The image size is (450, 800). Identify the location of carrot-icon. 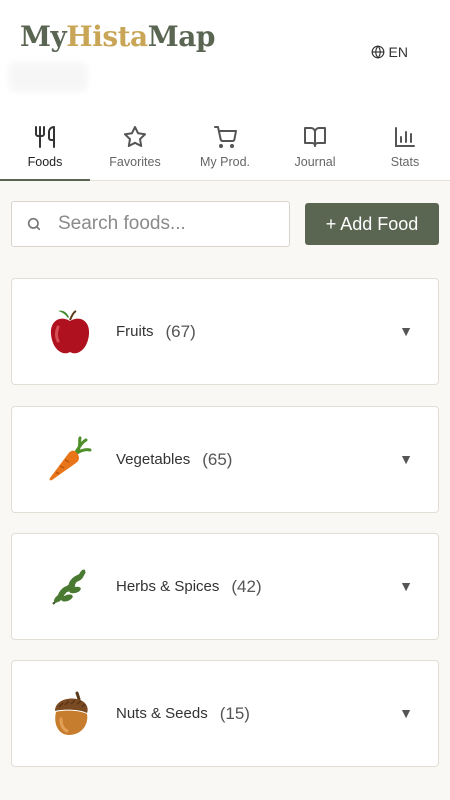
(70, 460).